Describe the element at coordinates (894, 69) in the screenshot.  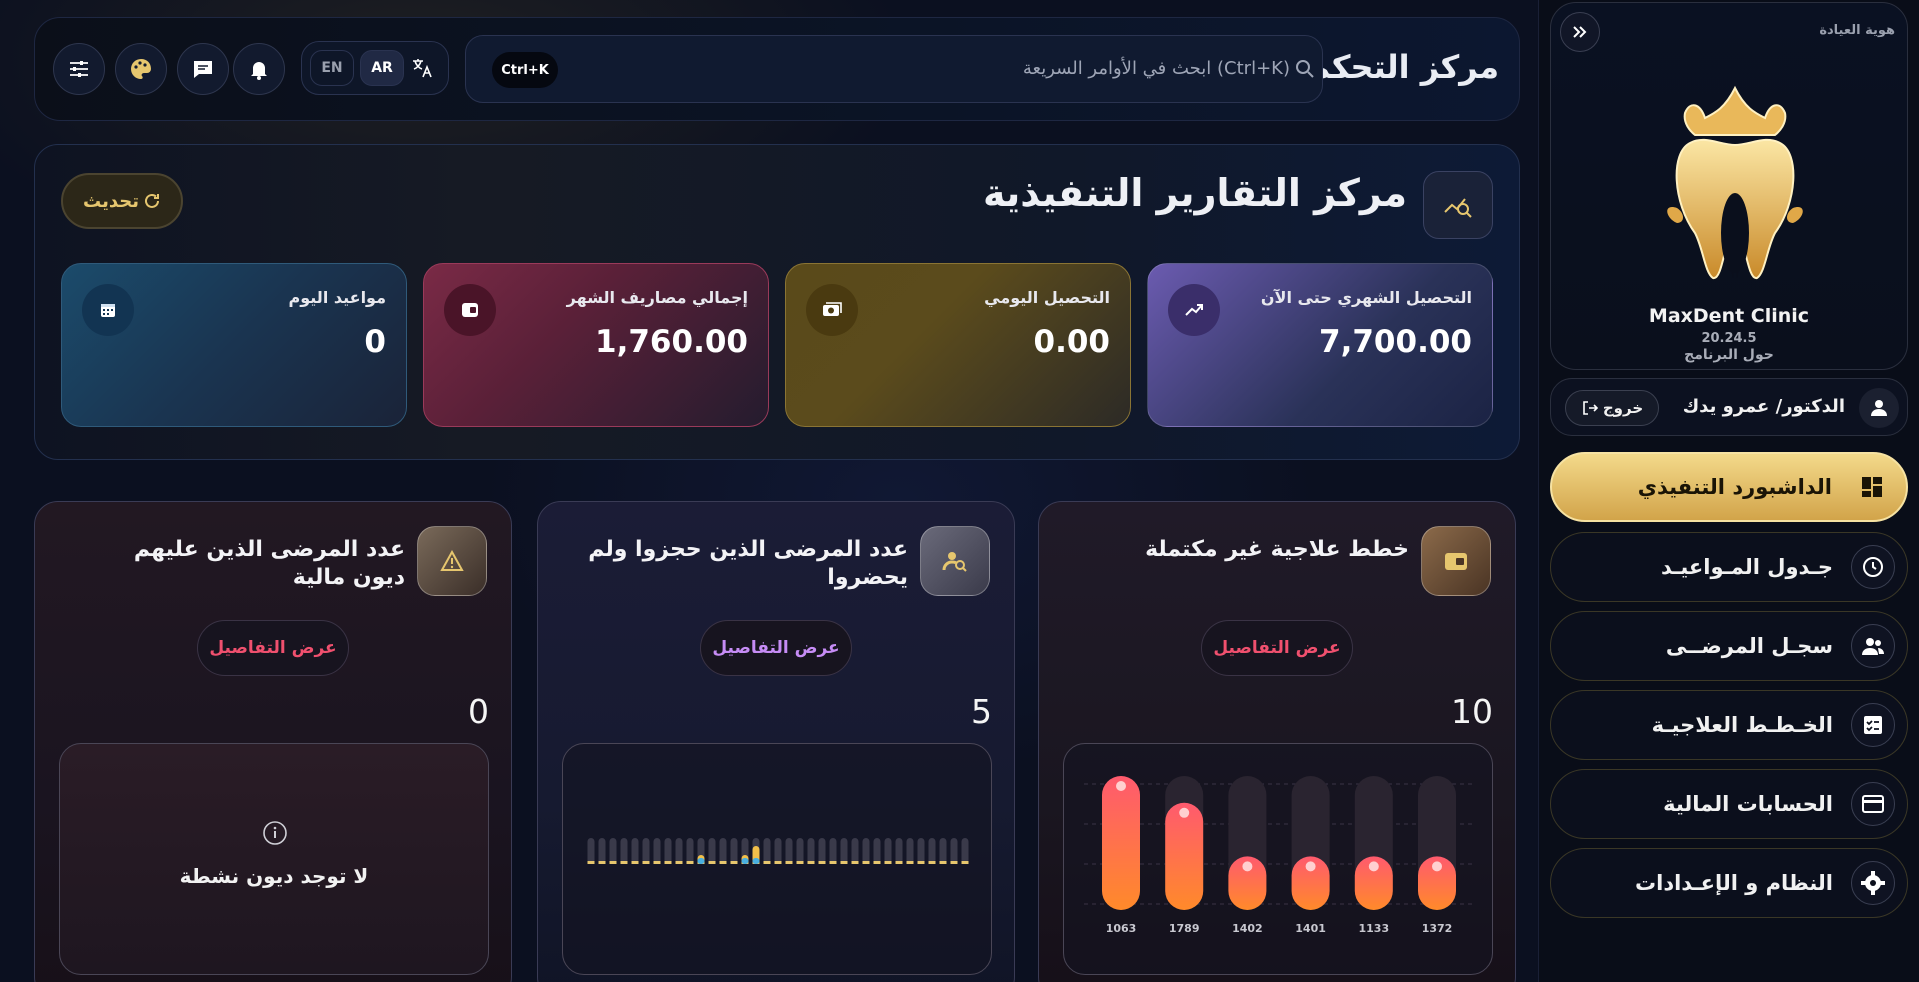
I see `command-search-input: ابحث في الأوامر السريعة (Ctrl+K) Ctrl+K` at that location.